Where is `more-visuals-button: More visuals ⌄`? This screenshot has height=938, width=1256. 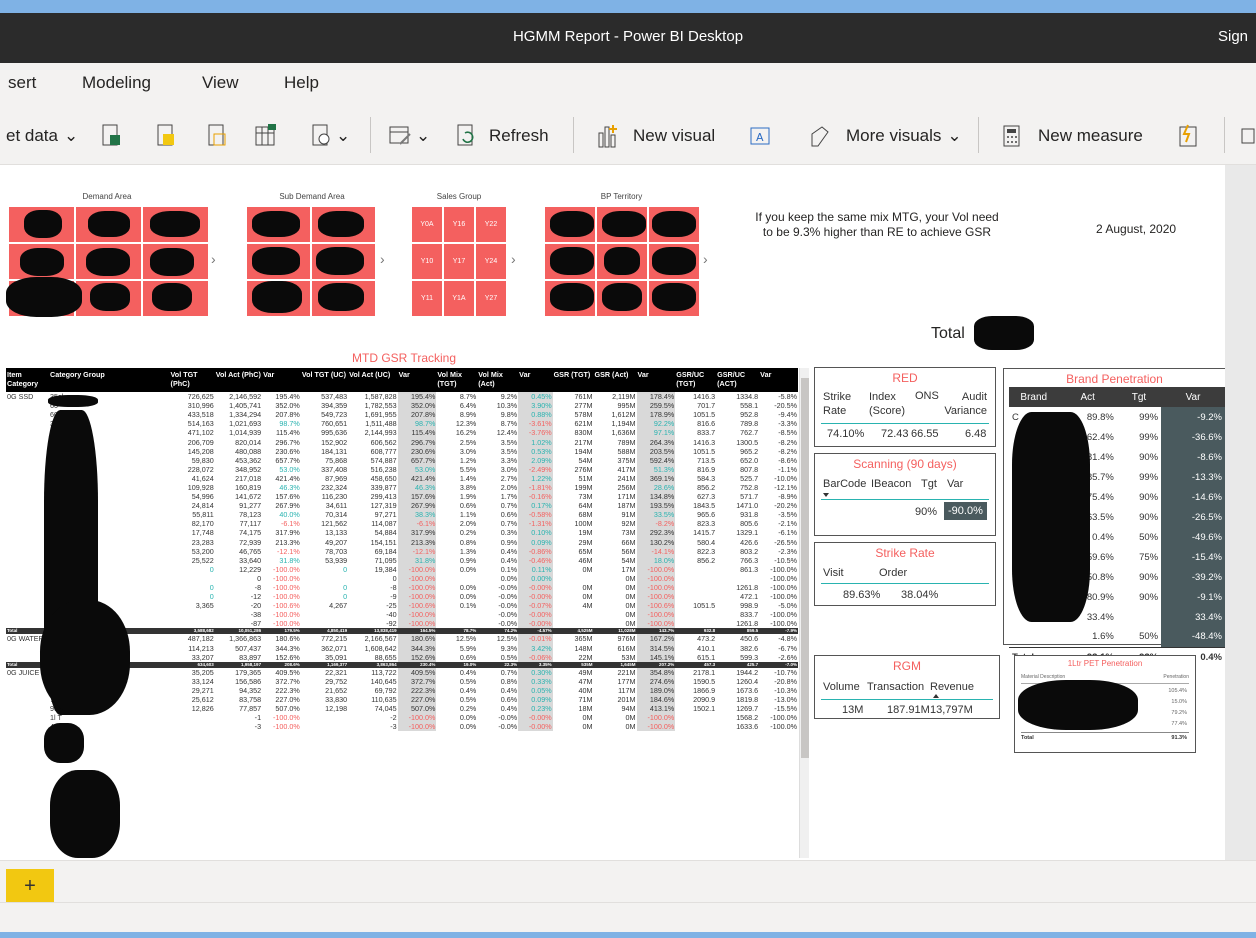
more-visuals-button: More visuals ⌄ is located at coordinates (885, 136).